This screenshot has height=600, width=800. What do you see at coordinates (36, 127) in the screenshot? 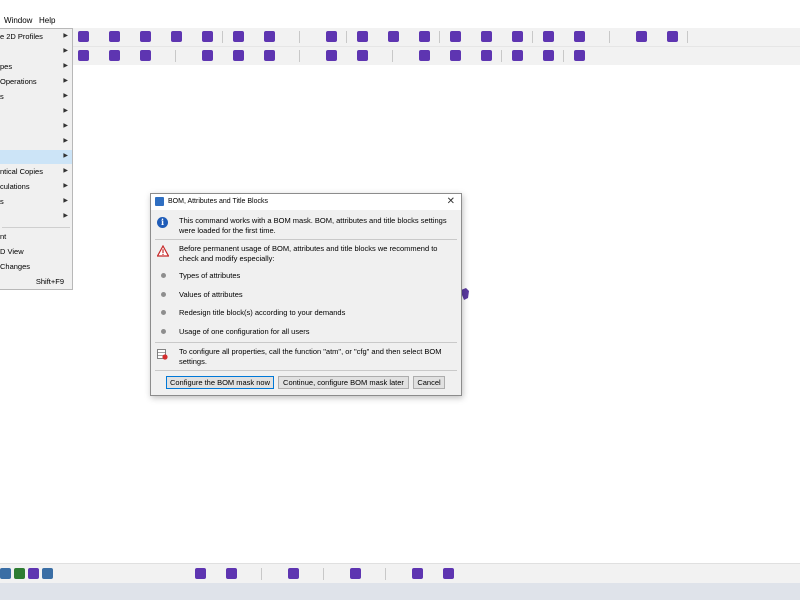
I see `menu-item-blank-3: ▶` at bounding box center [36, 127].